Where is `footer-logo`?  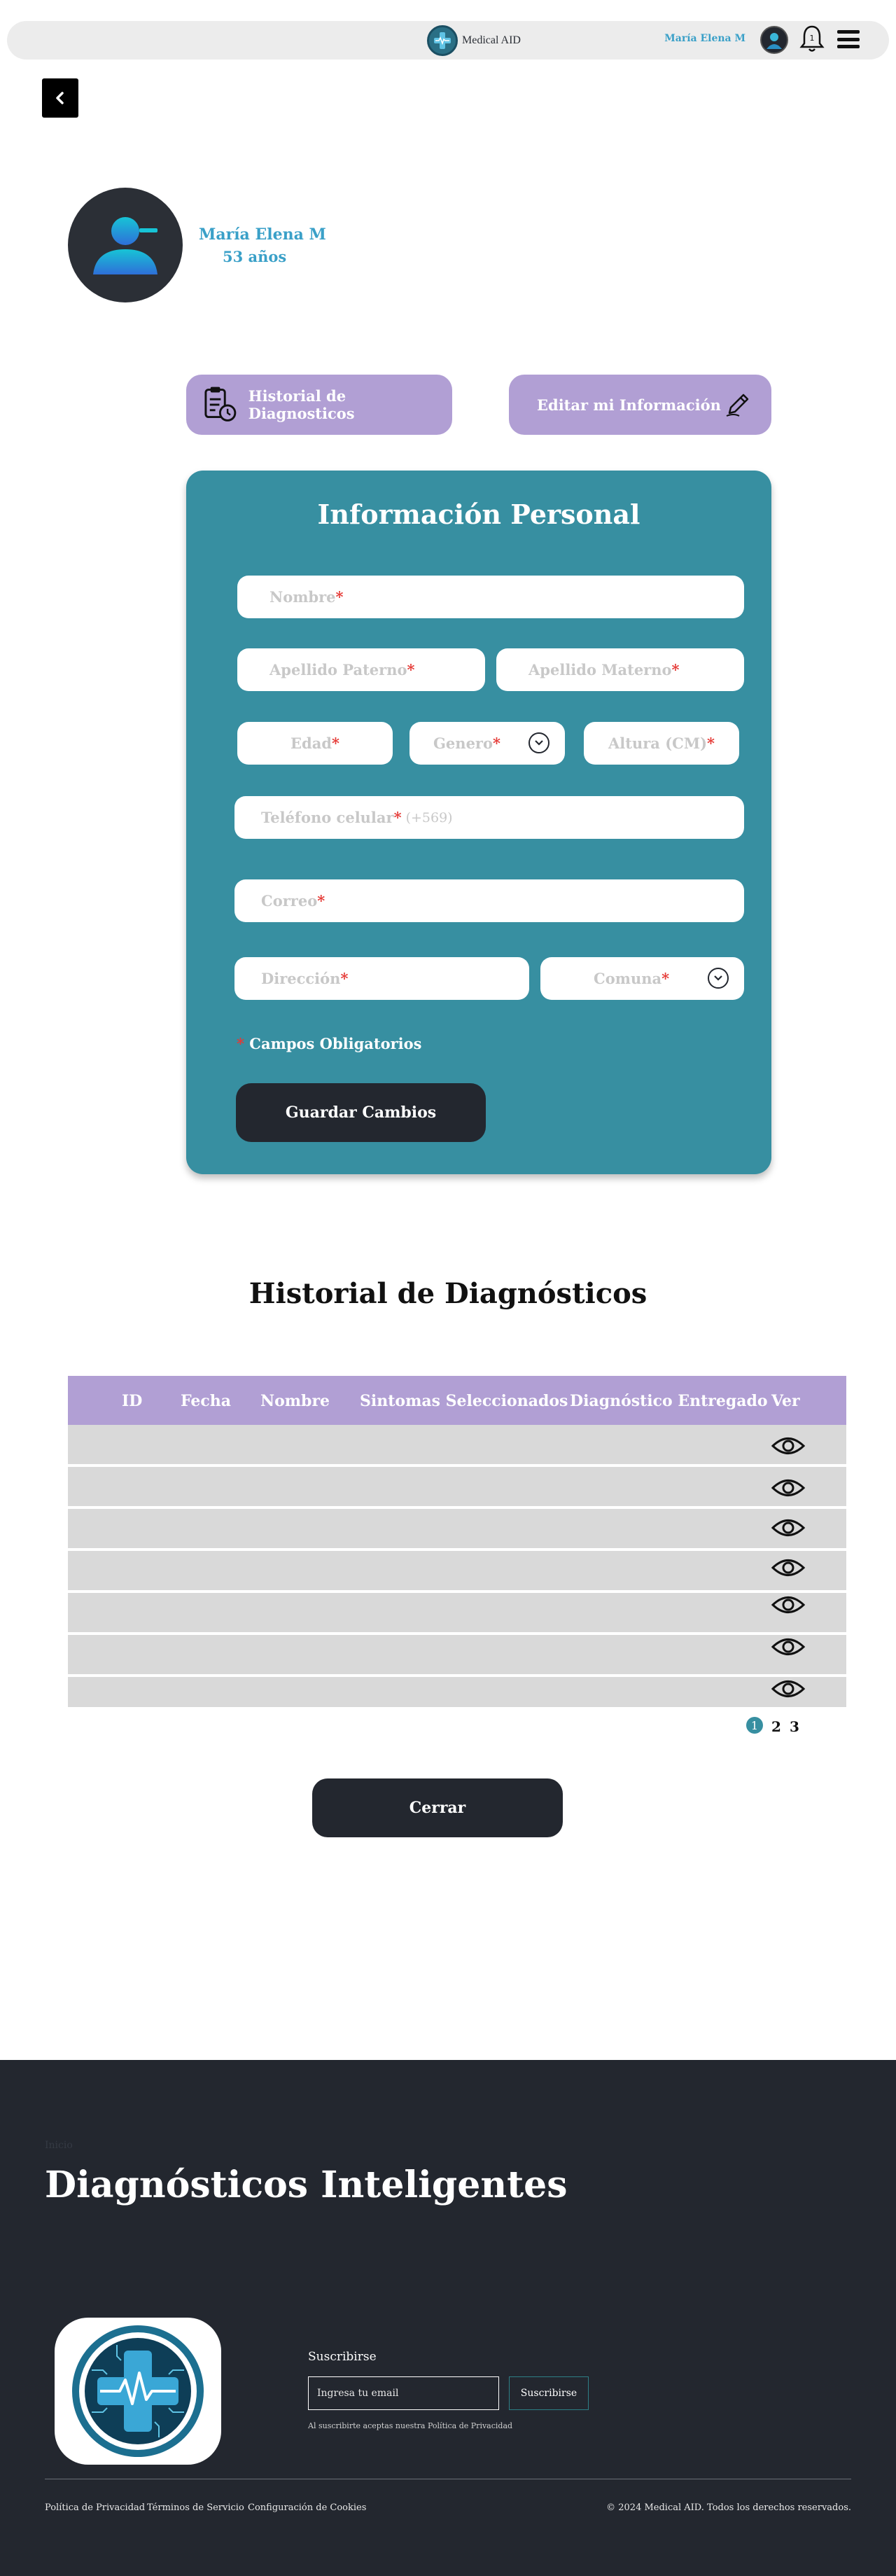 footer-logo is located at coordinates (138, 2391).